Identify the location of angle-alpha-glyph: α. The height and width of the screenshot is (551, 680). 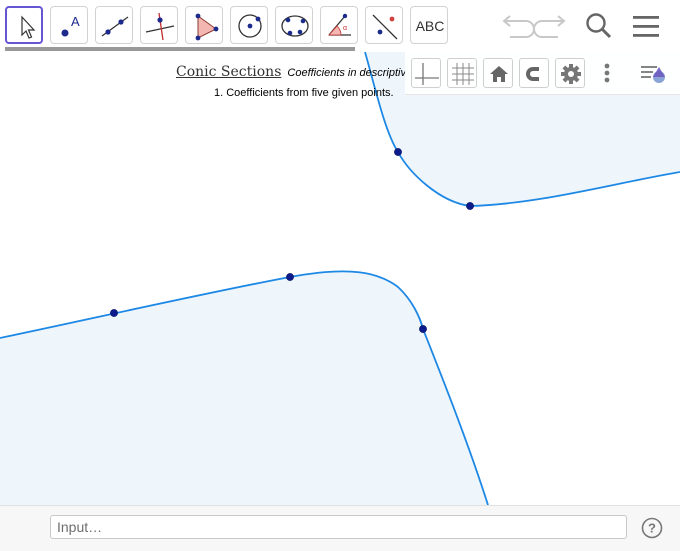
(345, 28).